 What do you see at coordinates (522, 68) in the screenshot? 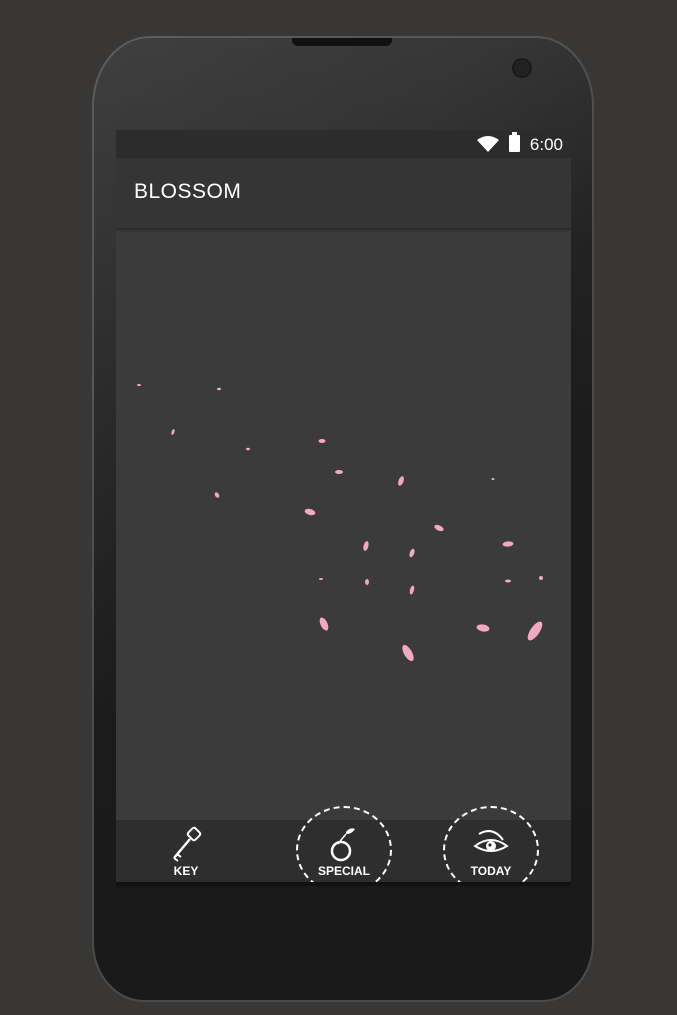
I see `front-camera` at bounding box center [522, 68].